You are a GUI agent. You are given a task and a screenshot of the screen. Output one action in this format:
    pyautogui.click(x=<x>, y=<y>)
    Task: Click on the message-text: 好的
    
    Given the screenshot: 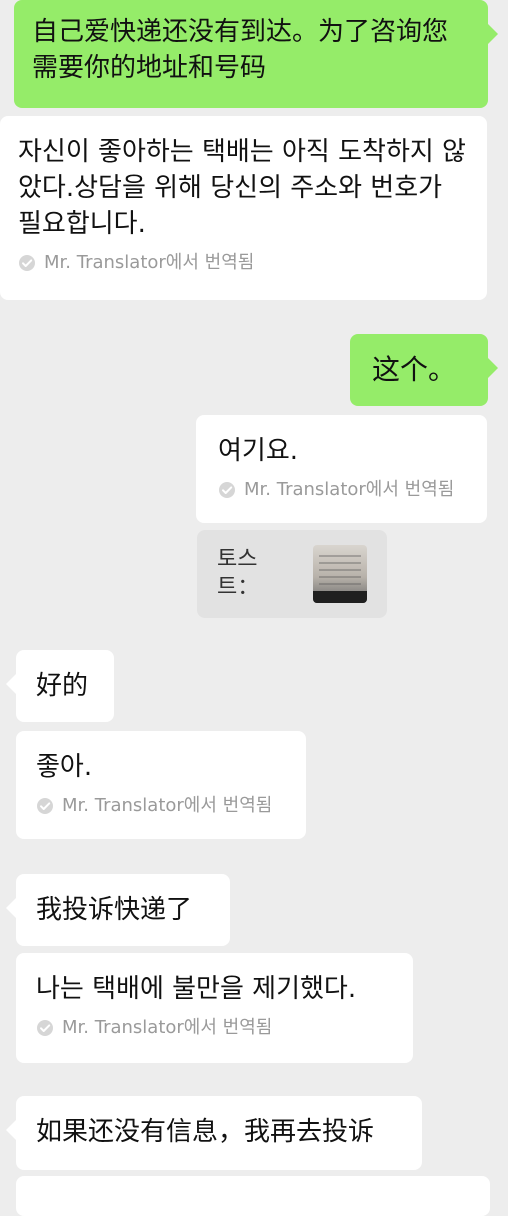 What is the action you would take?
    pyautogui.click(x=62, y=686)
    